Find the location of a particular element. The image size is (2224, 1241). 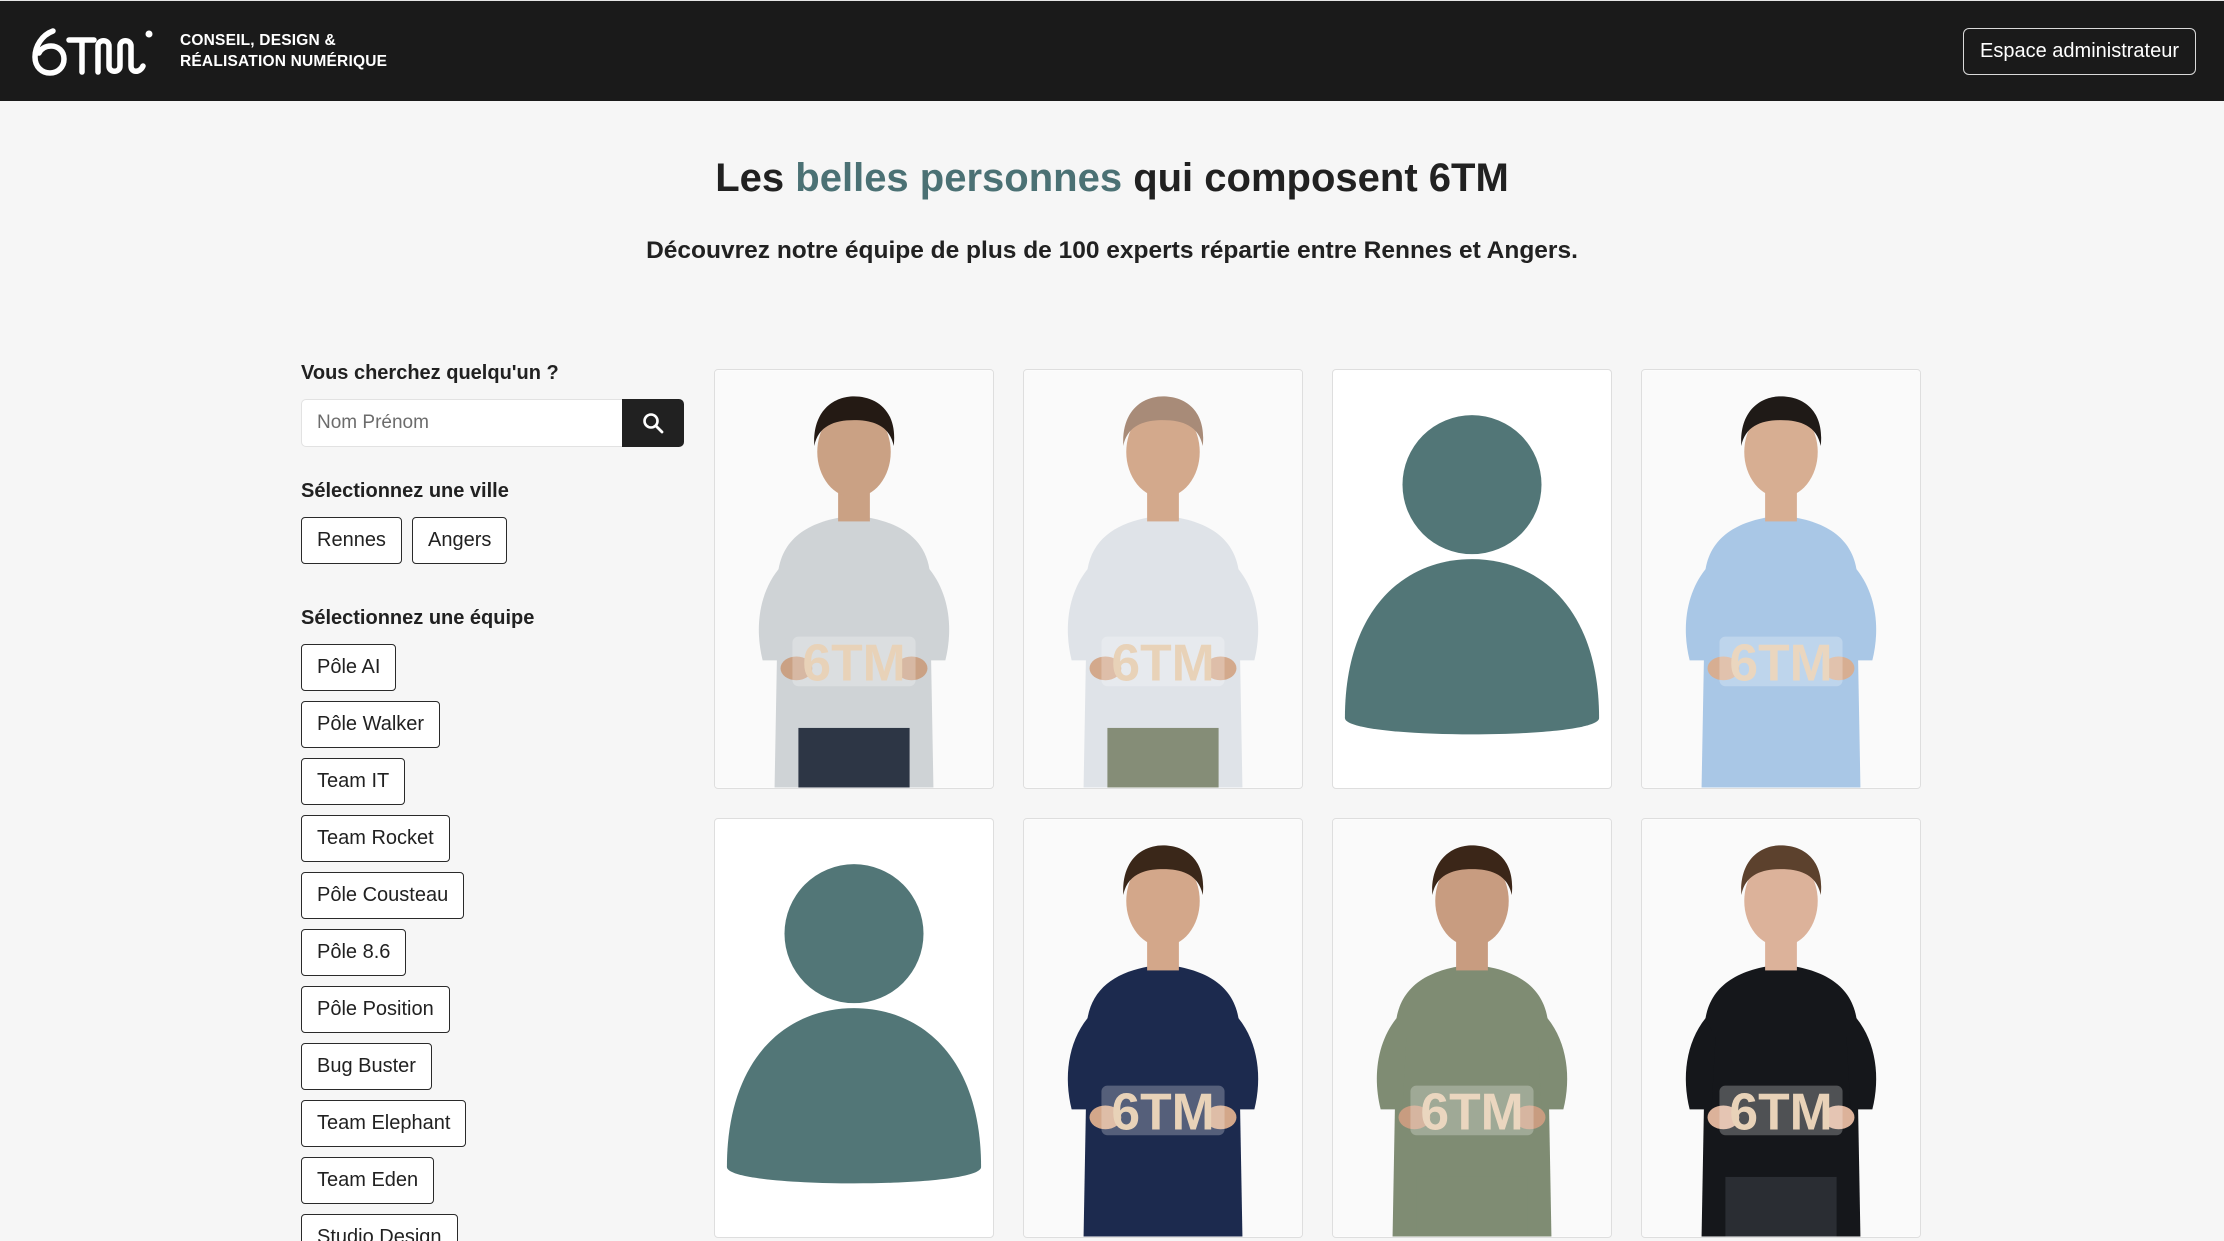

search-form is located at coordinates (492, 423).